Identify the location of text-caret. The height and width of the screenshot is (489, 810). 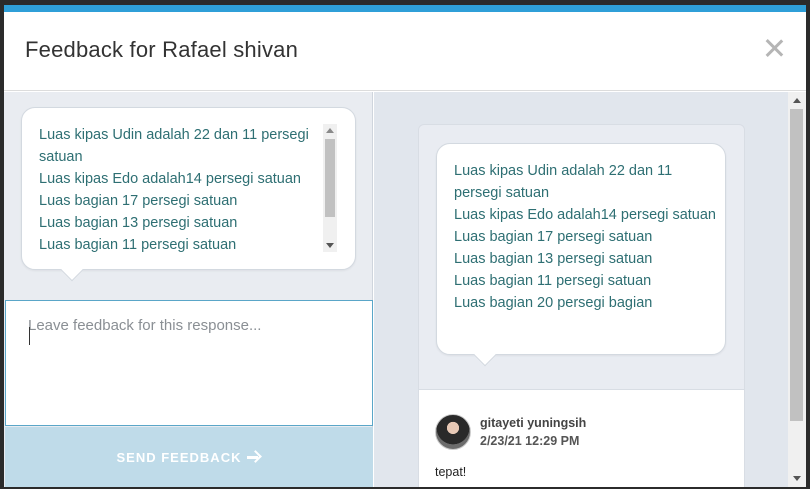
(29, 336).